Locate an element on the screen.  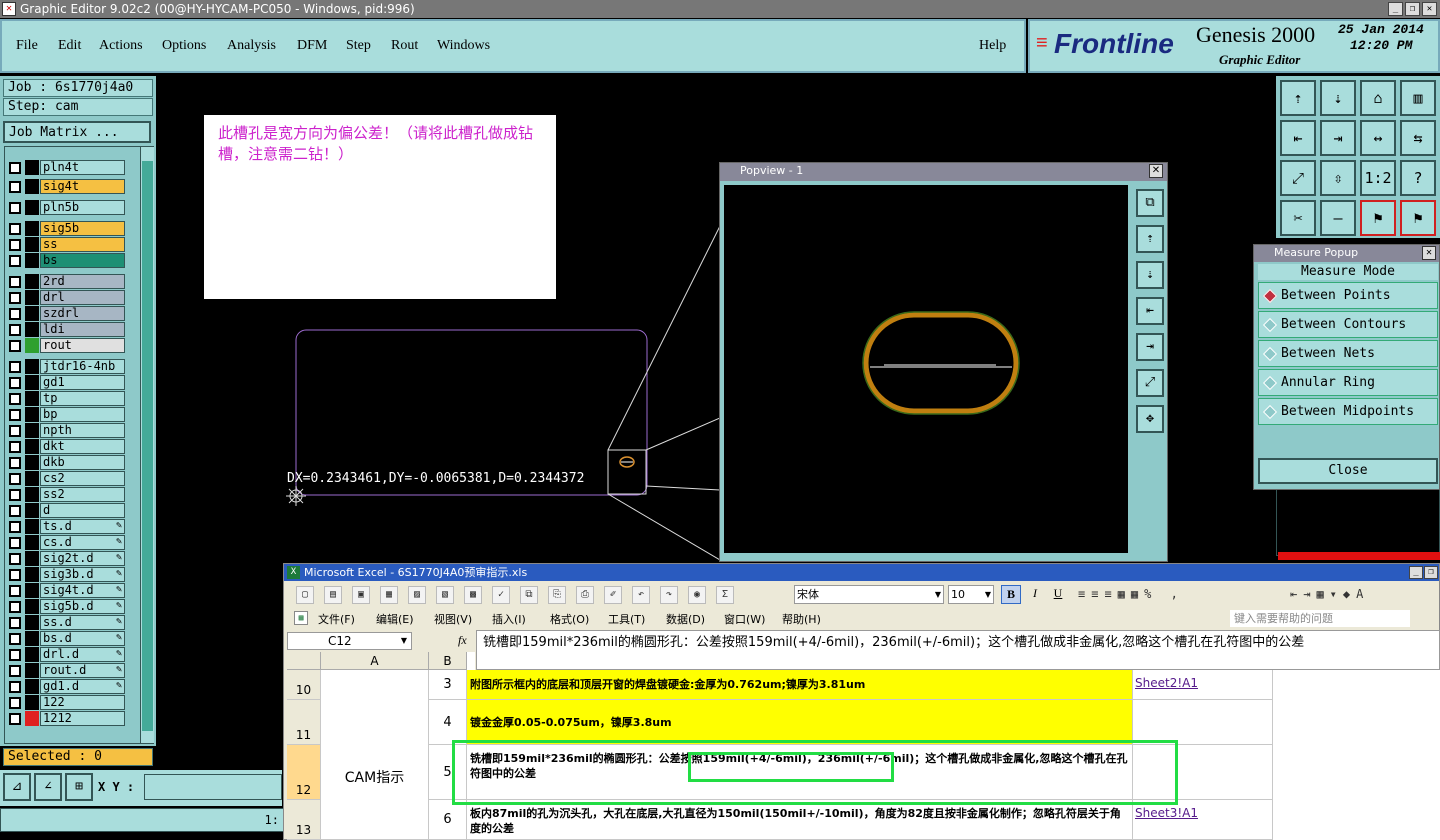
layer-row: rout is located at coordinates (66, 345).